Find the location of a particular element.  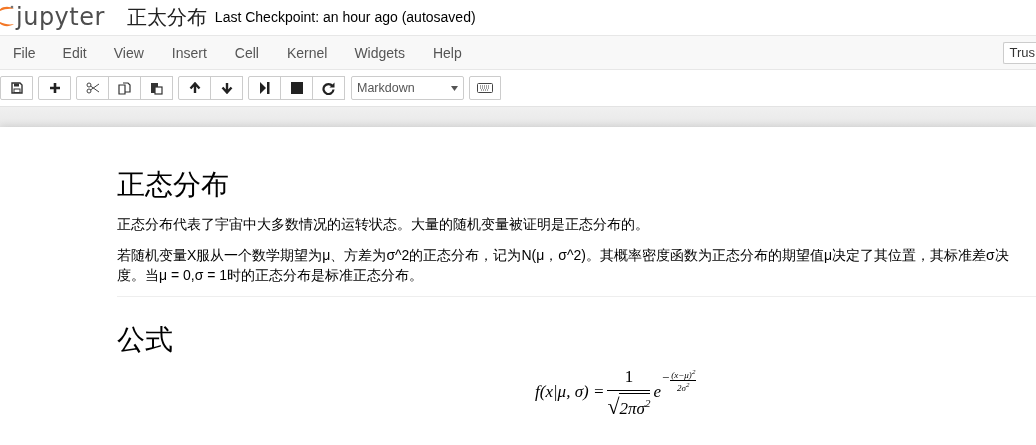

notebook-title: 正太分布 is located at coordinates (166, 17).